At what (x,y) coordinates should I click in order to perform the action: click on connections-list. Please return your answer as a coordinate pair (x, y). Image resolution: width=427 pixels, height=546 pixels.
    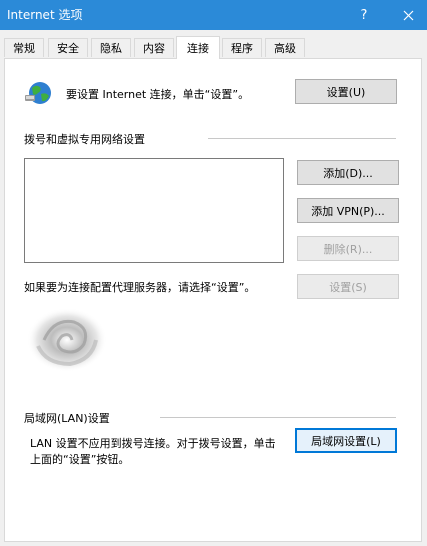
    Looking at the image, I should click on (154, 210).